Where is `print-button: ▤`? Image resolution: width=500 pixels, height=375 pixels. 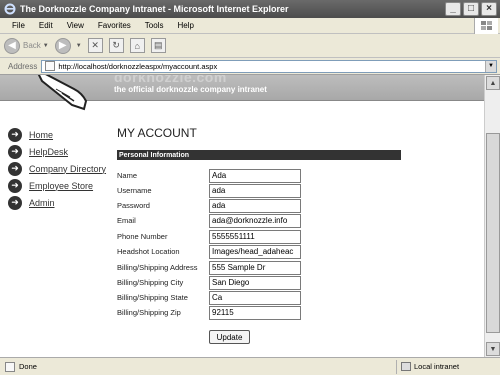 print-button: ▤ is located at coordinates (158, 45).